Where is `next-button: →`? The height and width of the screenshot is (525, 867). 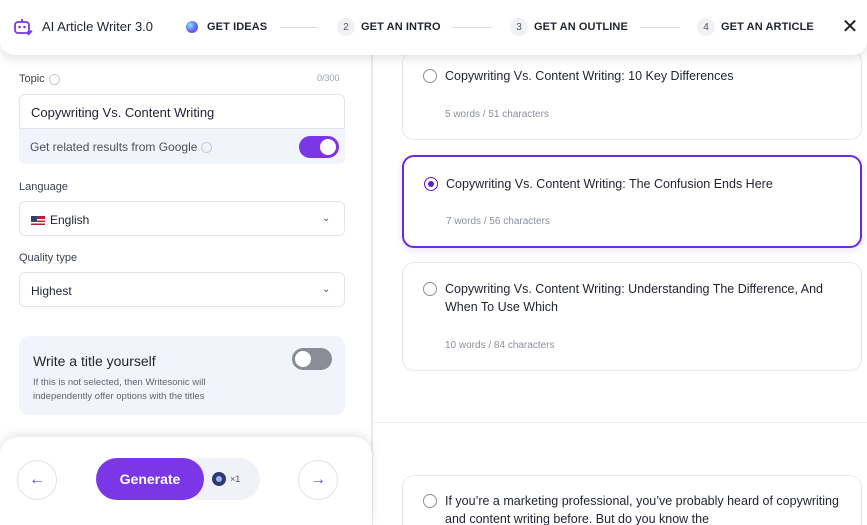 next-button: → is located at coordinates (318, 480).